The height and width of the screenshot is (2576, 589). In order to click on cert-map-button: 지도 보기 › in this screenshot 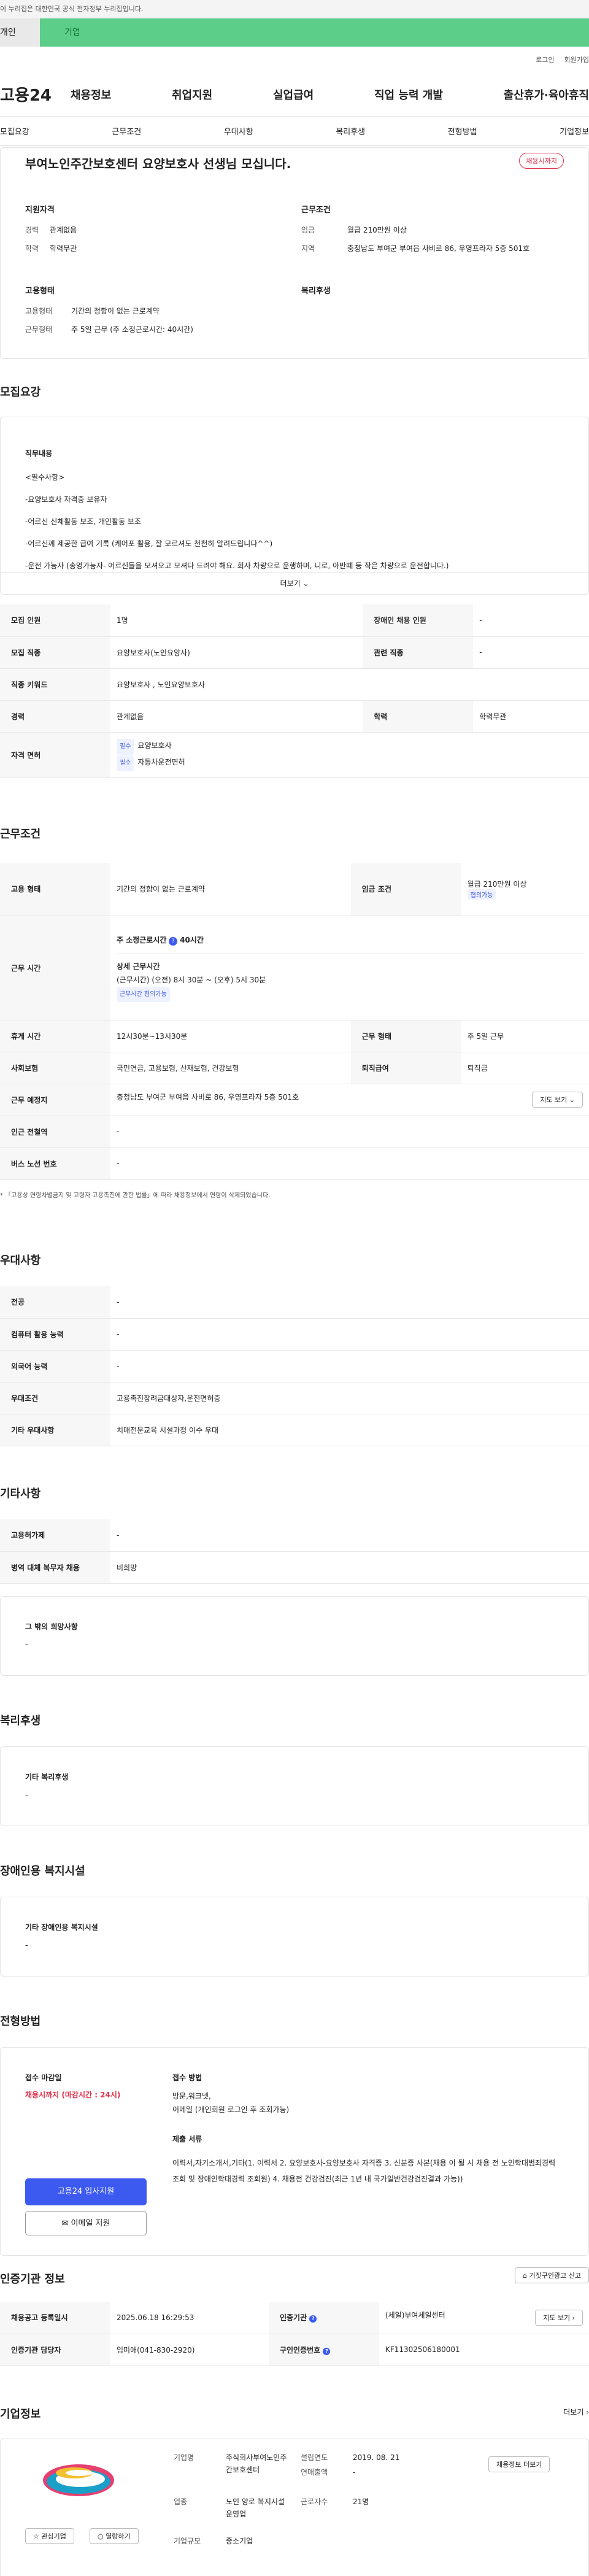, I will do `click(559, 2317)`.